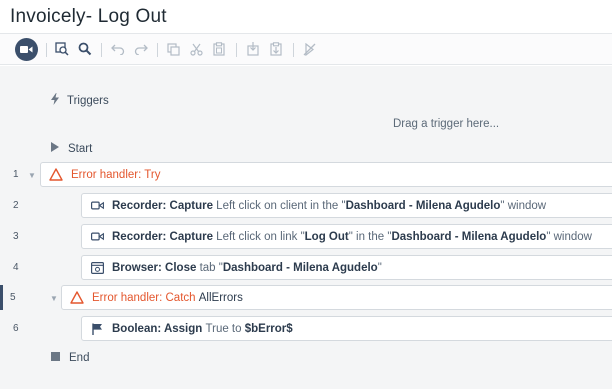  I want to click on lightning-icon, so click(55, 100).